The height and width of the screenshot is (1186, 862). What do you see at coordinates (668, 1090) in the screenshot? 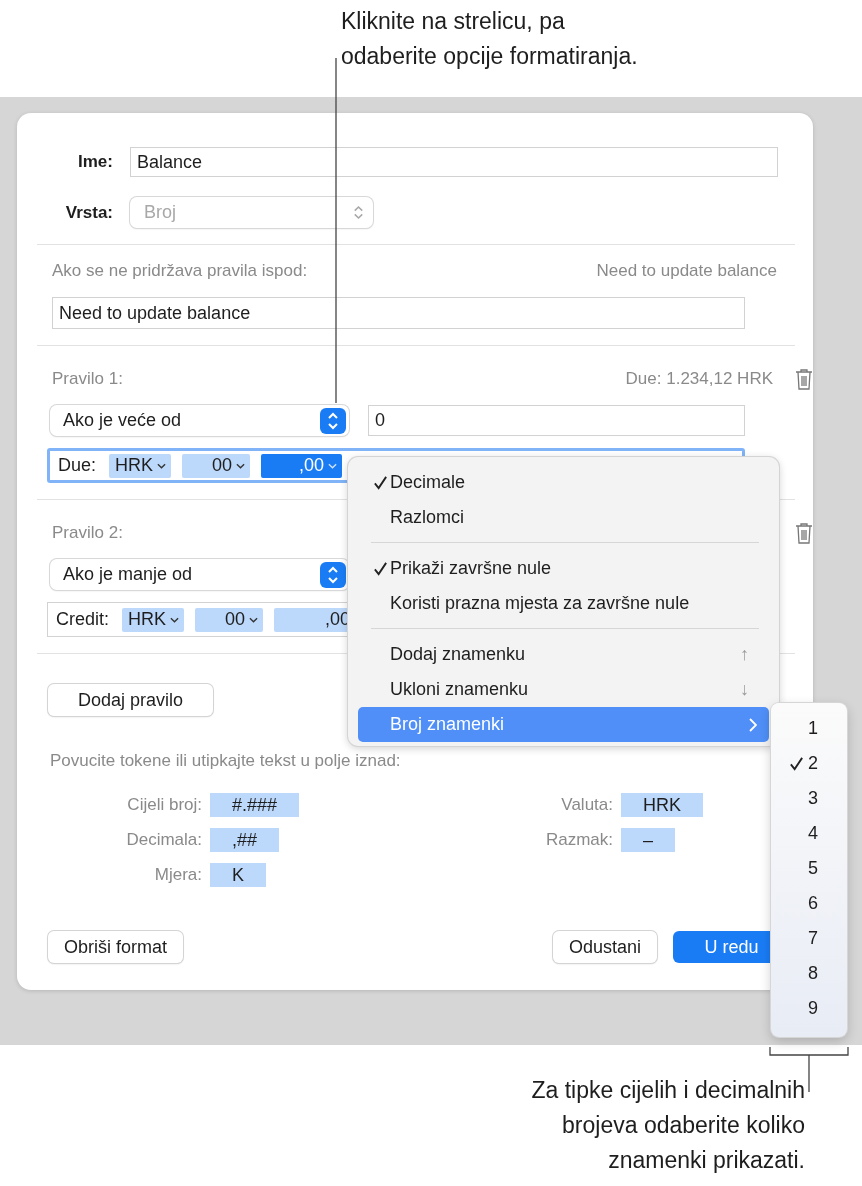
I see `callout-text: Za tipke cijelih i decimalnih` at bounding box center [668, 1090].